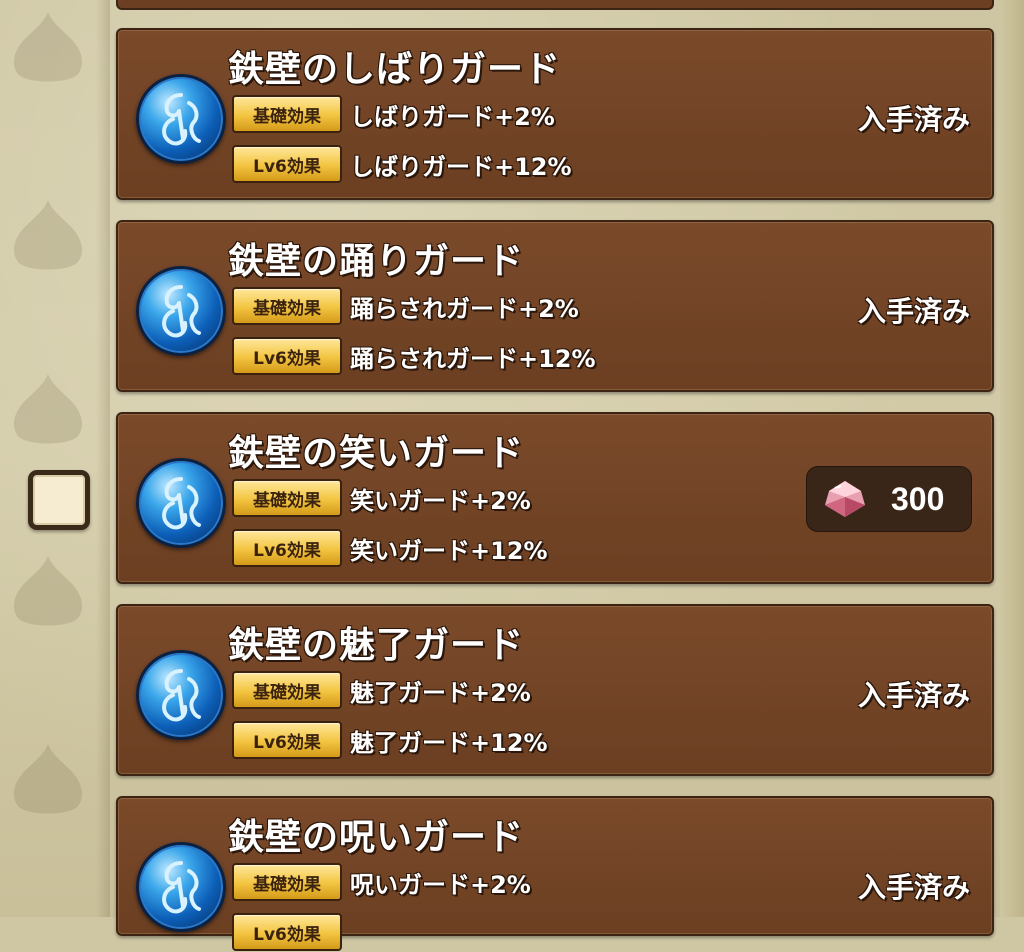 The width and height of the screenshot is (1024, 952). What do you see at coordinates (449, 550) in the screenshot?
I see `lv6-effect-text: 笑いガード+12%` at bounding box center [449, 550].